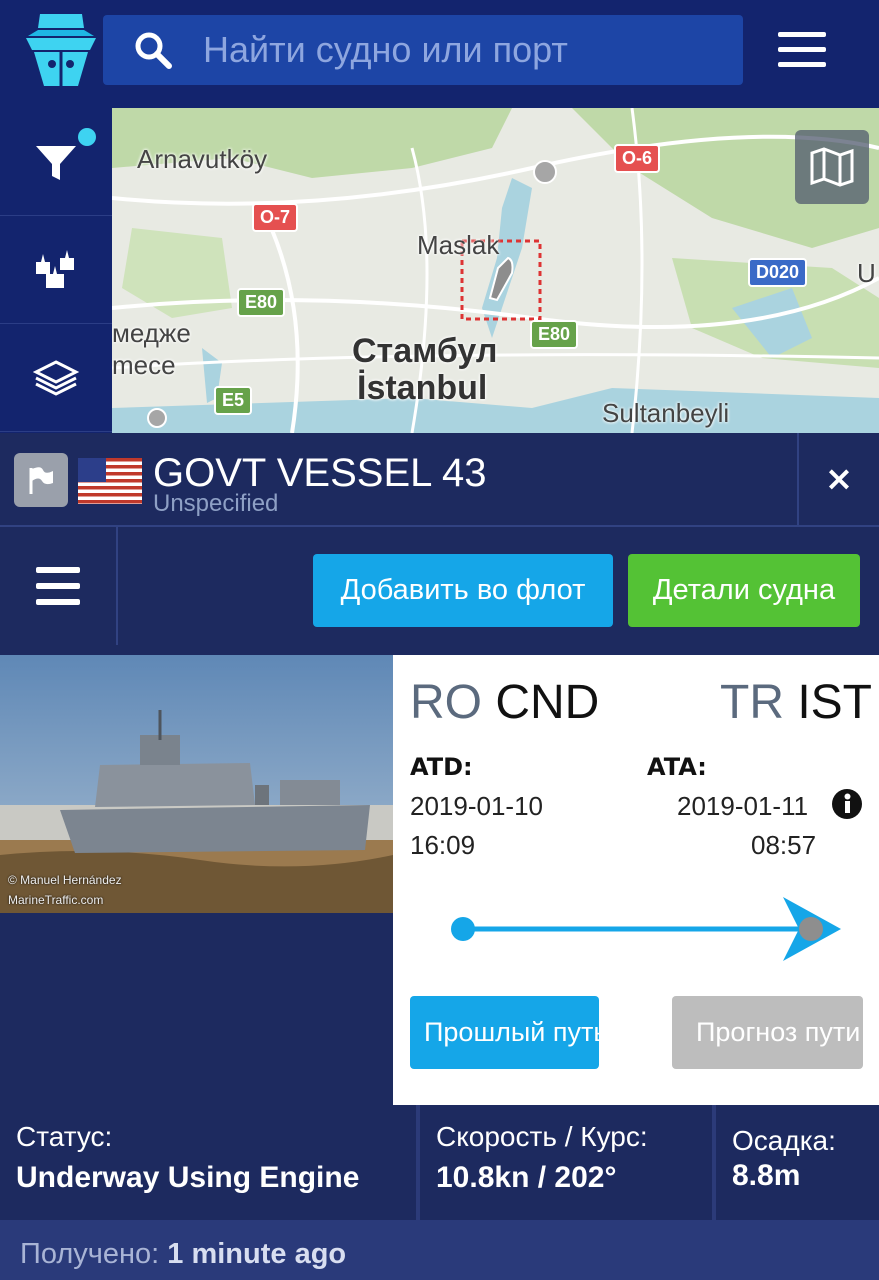 This screenshot has height=1280, width=879. What do you see at coordinates (153, 50) in the screenshot?
I see `search-icon` at bounding box center [153, 50].